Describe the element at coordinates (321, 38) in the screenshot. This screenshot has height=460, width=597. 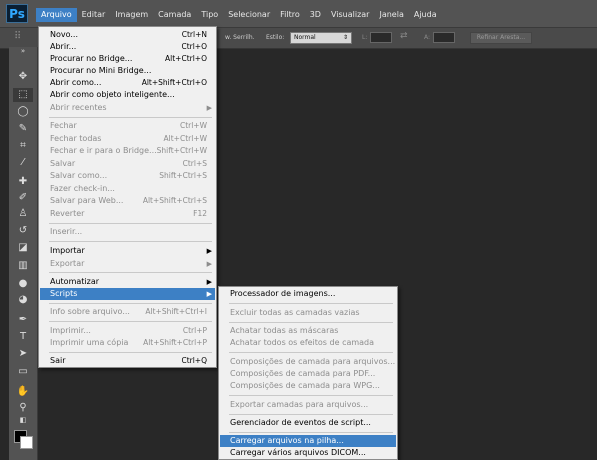
I see `style-select: Normal ⇕` at that location.